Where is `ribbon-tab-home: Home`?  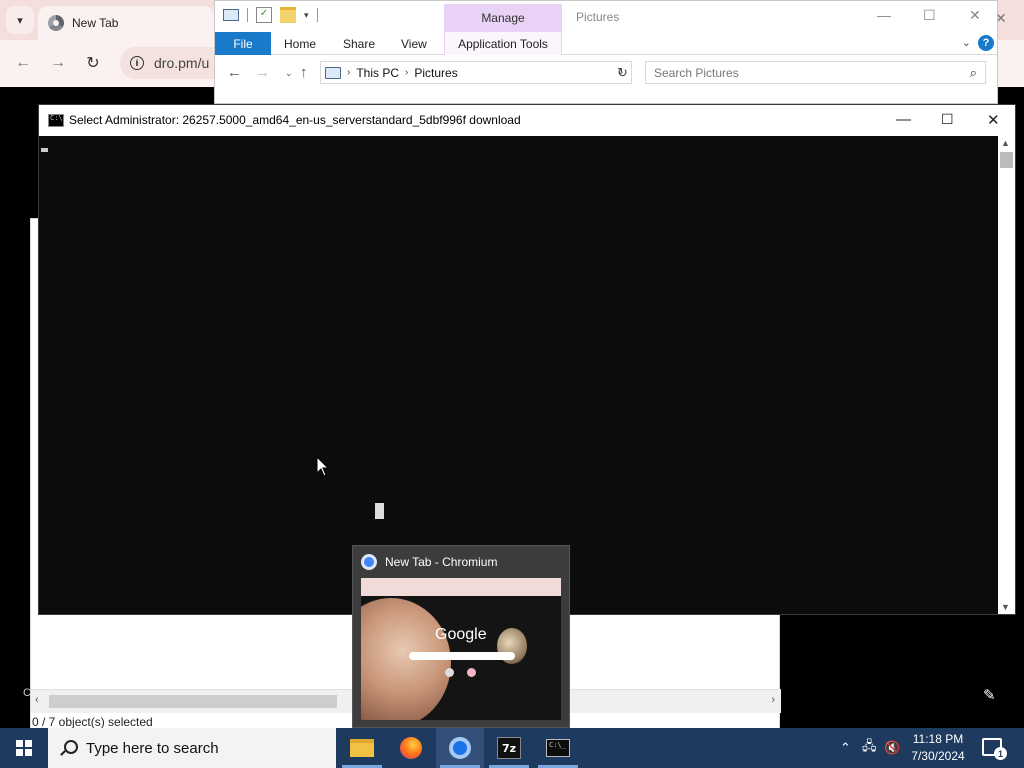 ribbon-tab-home: Home is located at coordinates (300, 44).